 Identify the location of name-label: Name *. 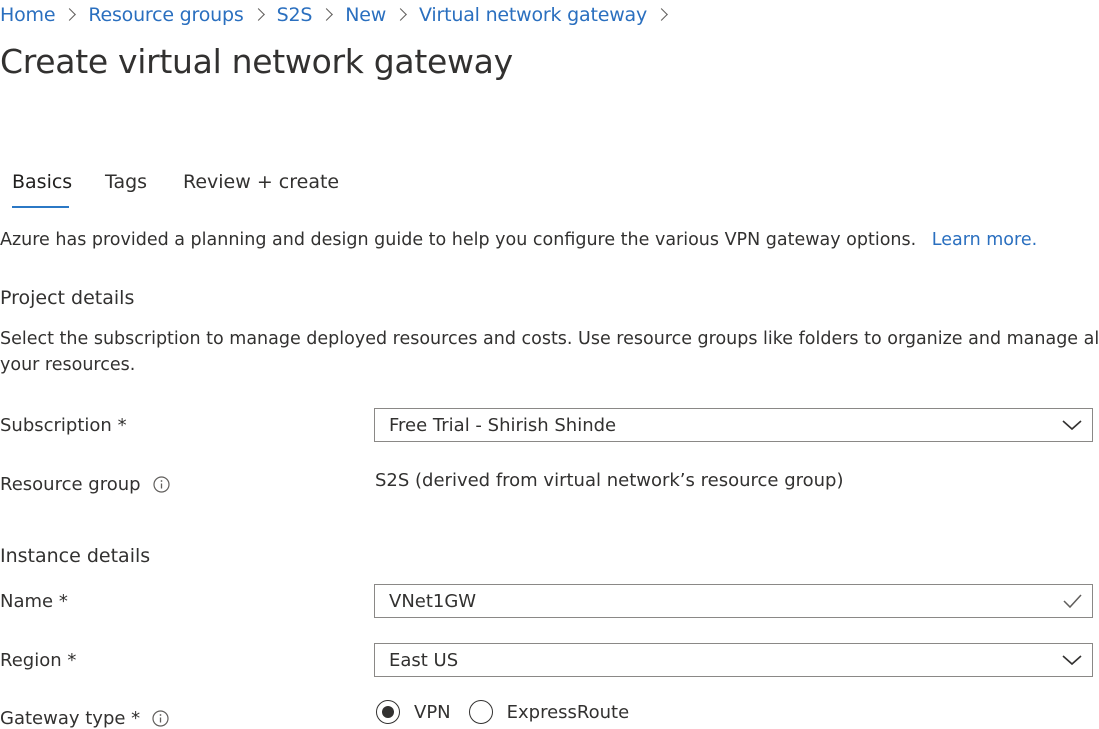
(34, 601).